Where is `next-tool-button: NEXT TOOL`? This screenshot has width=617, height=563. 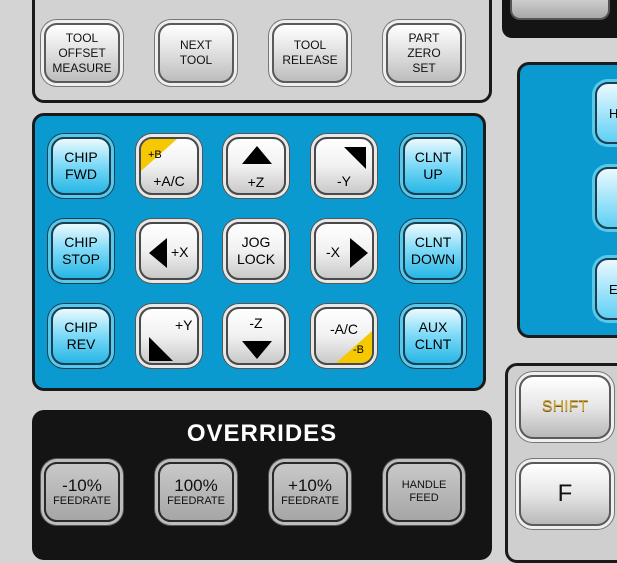
next-tool-button: NEXT TOOL is located at coordinates (196, 53).